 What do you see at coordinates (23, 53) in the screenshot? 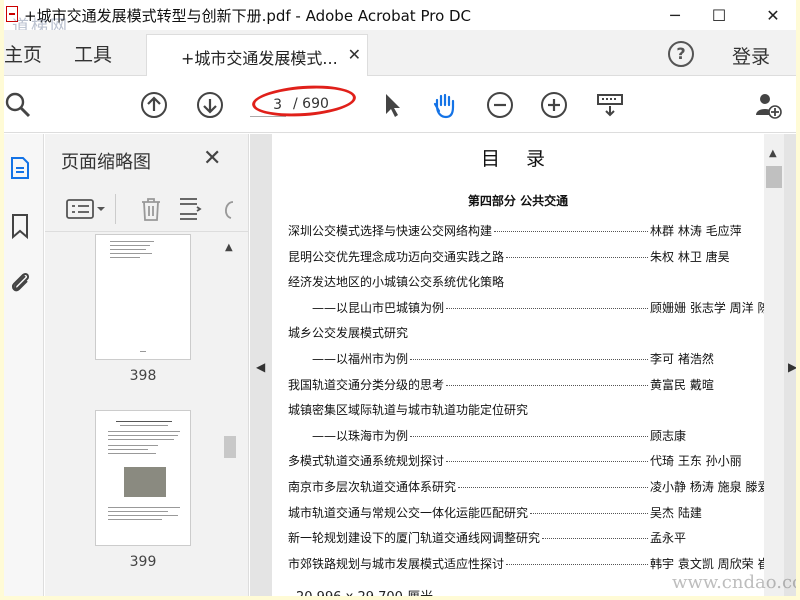
I see `tab-home: 主页` at bounding box center [23, 53].